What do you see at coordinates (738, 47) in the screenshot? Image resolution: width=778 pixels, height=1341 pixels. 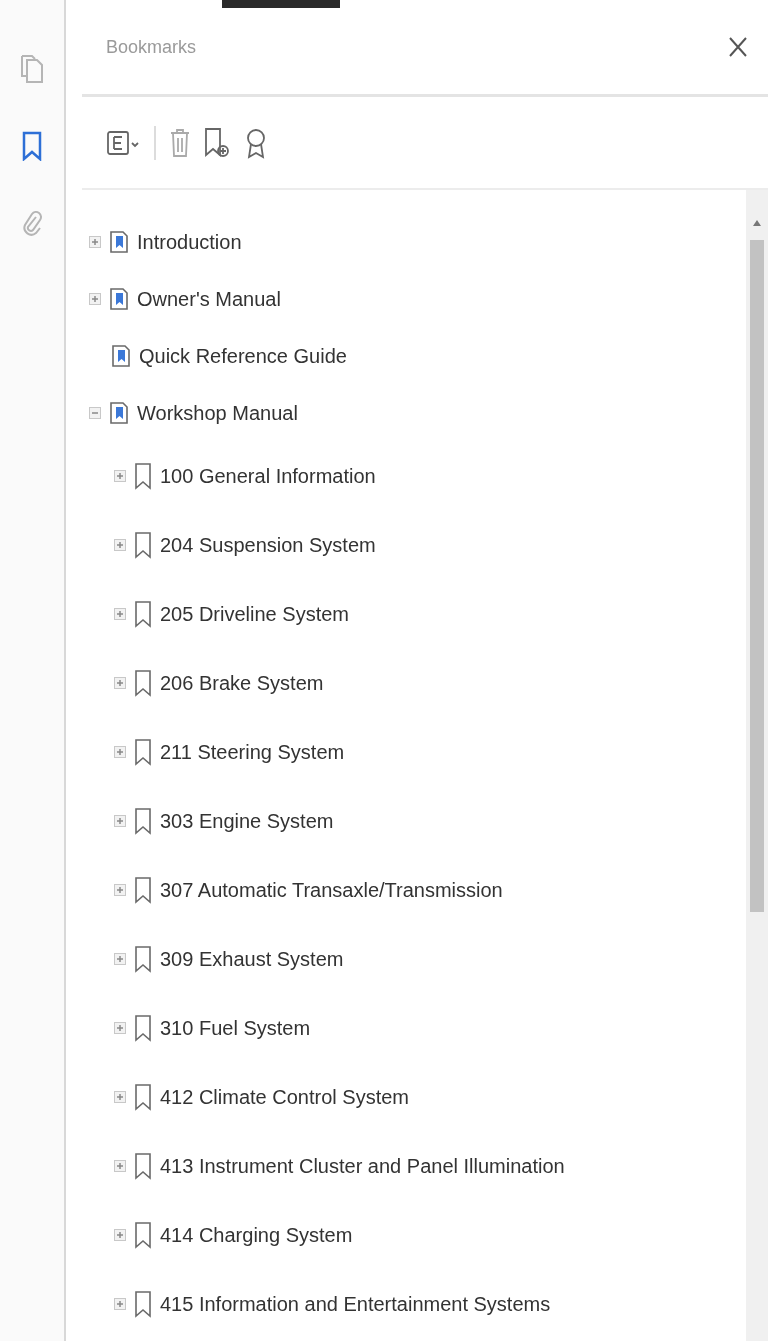 I see `close-icon` at bounding box center [738, 47].